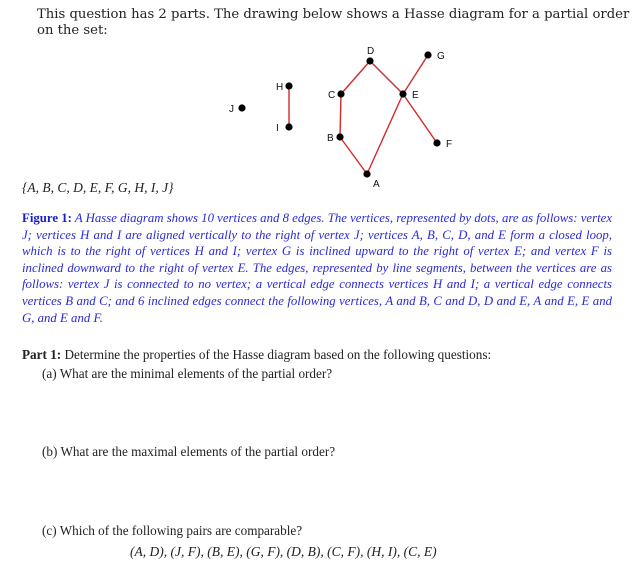  I want to click on vertex-label-d: D, so click(370, 51).